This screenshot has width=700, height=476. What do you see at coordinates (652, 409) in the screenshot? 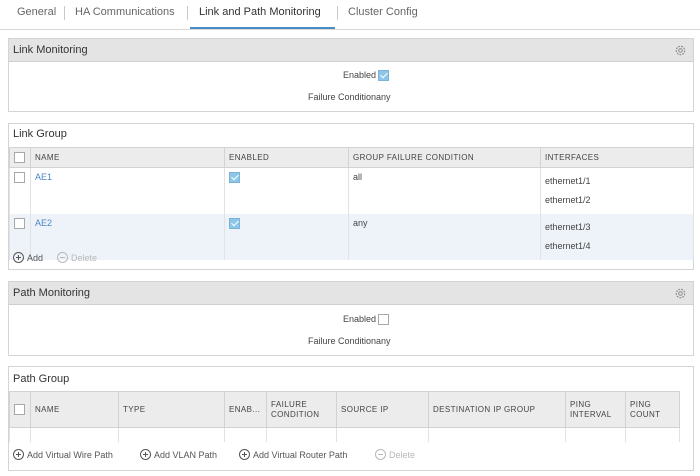
I see `column-header-ping-count: PING COUNT` at bounding box center [652, 409].